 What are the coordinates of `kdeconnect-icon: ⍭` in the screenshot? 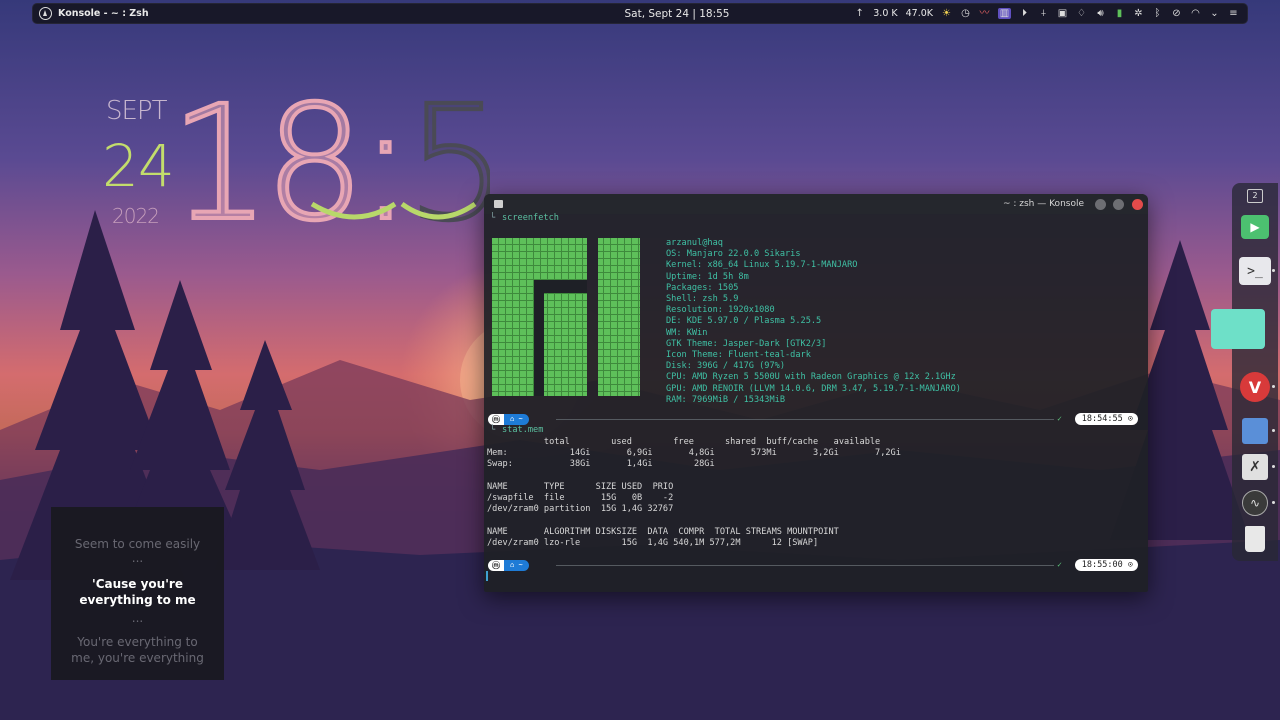 It's located at (1043, 13).